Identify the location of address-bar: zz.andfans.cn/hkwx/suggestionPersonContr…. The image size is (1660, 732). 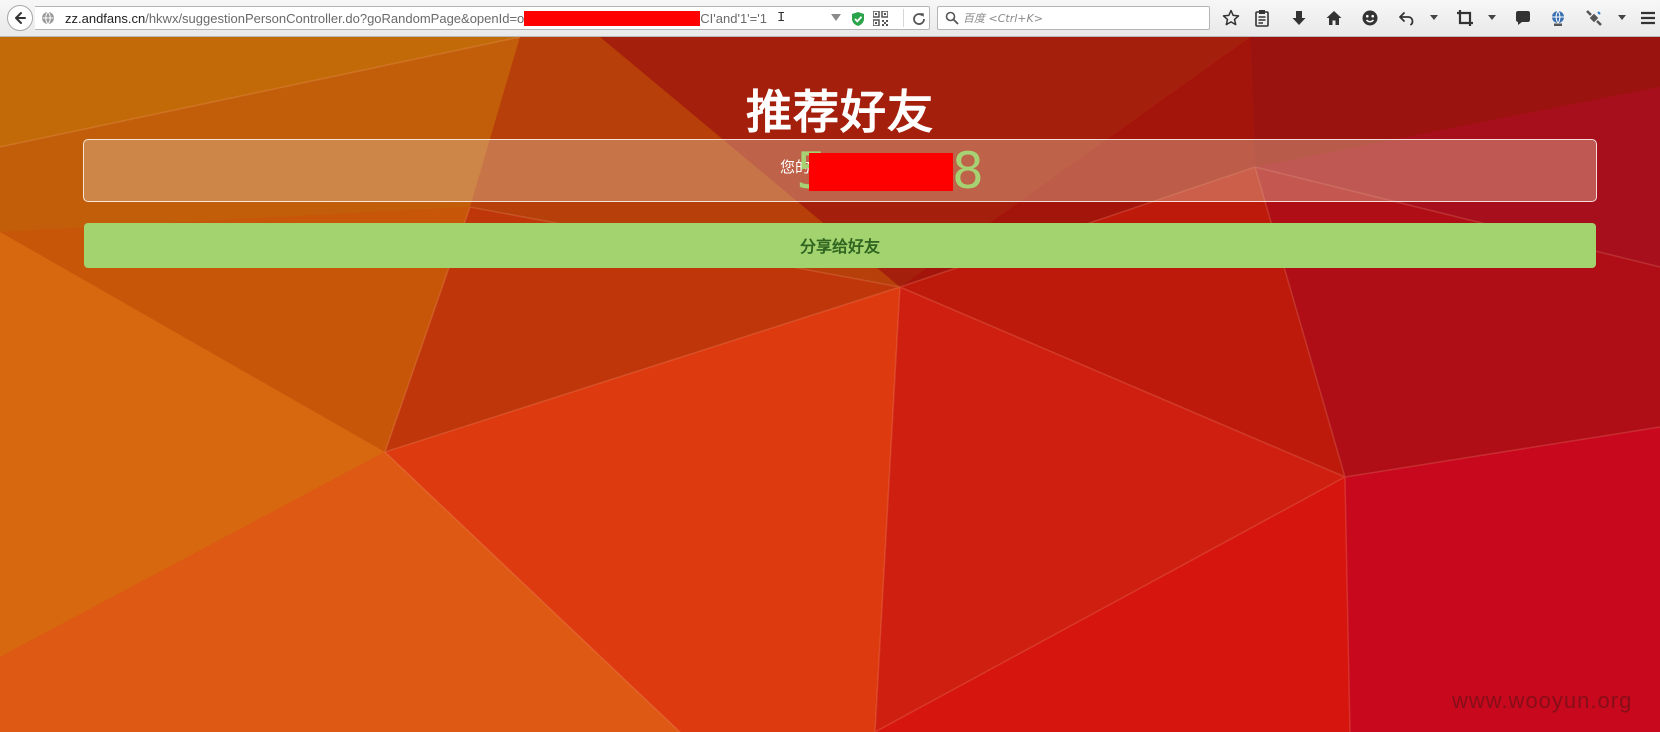
(482, 18).